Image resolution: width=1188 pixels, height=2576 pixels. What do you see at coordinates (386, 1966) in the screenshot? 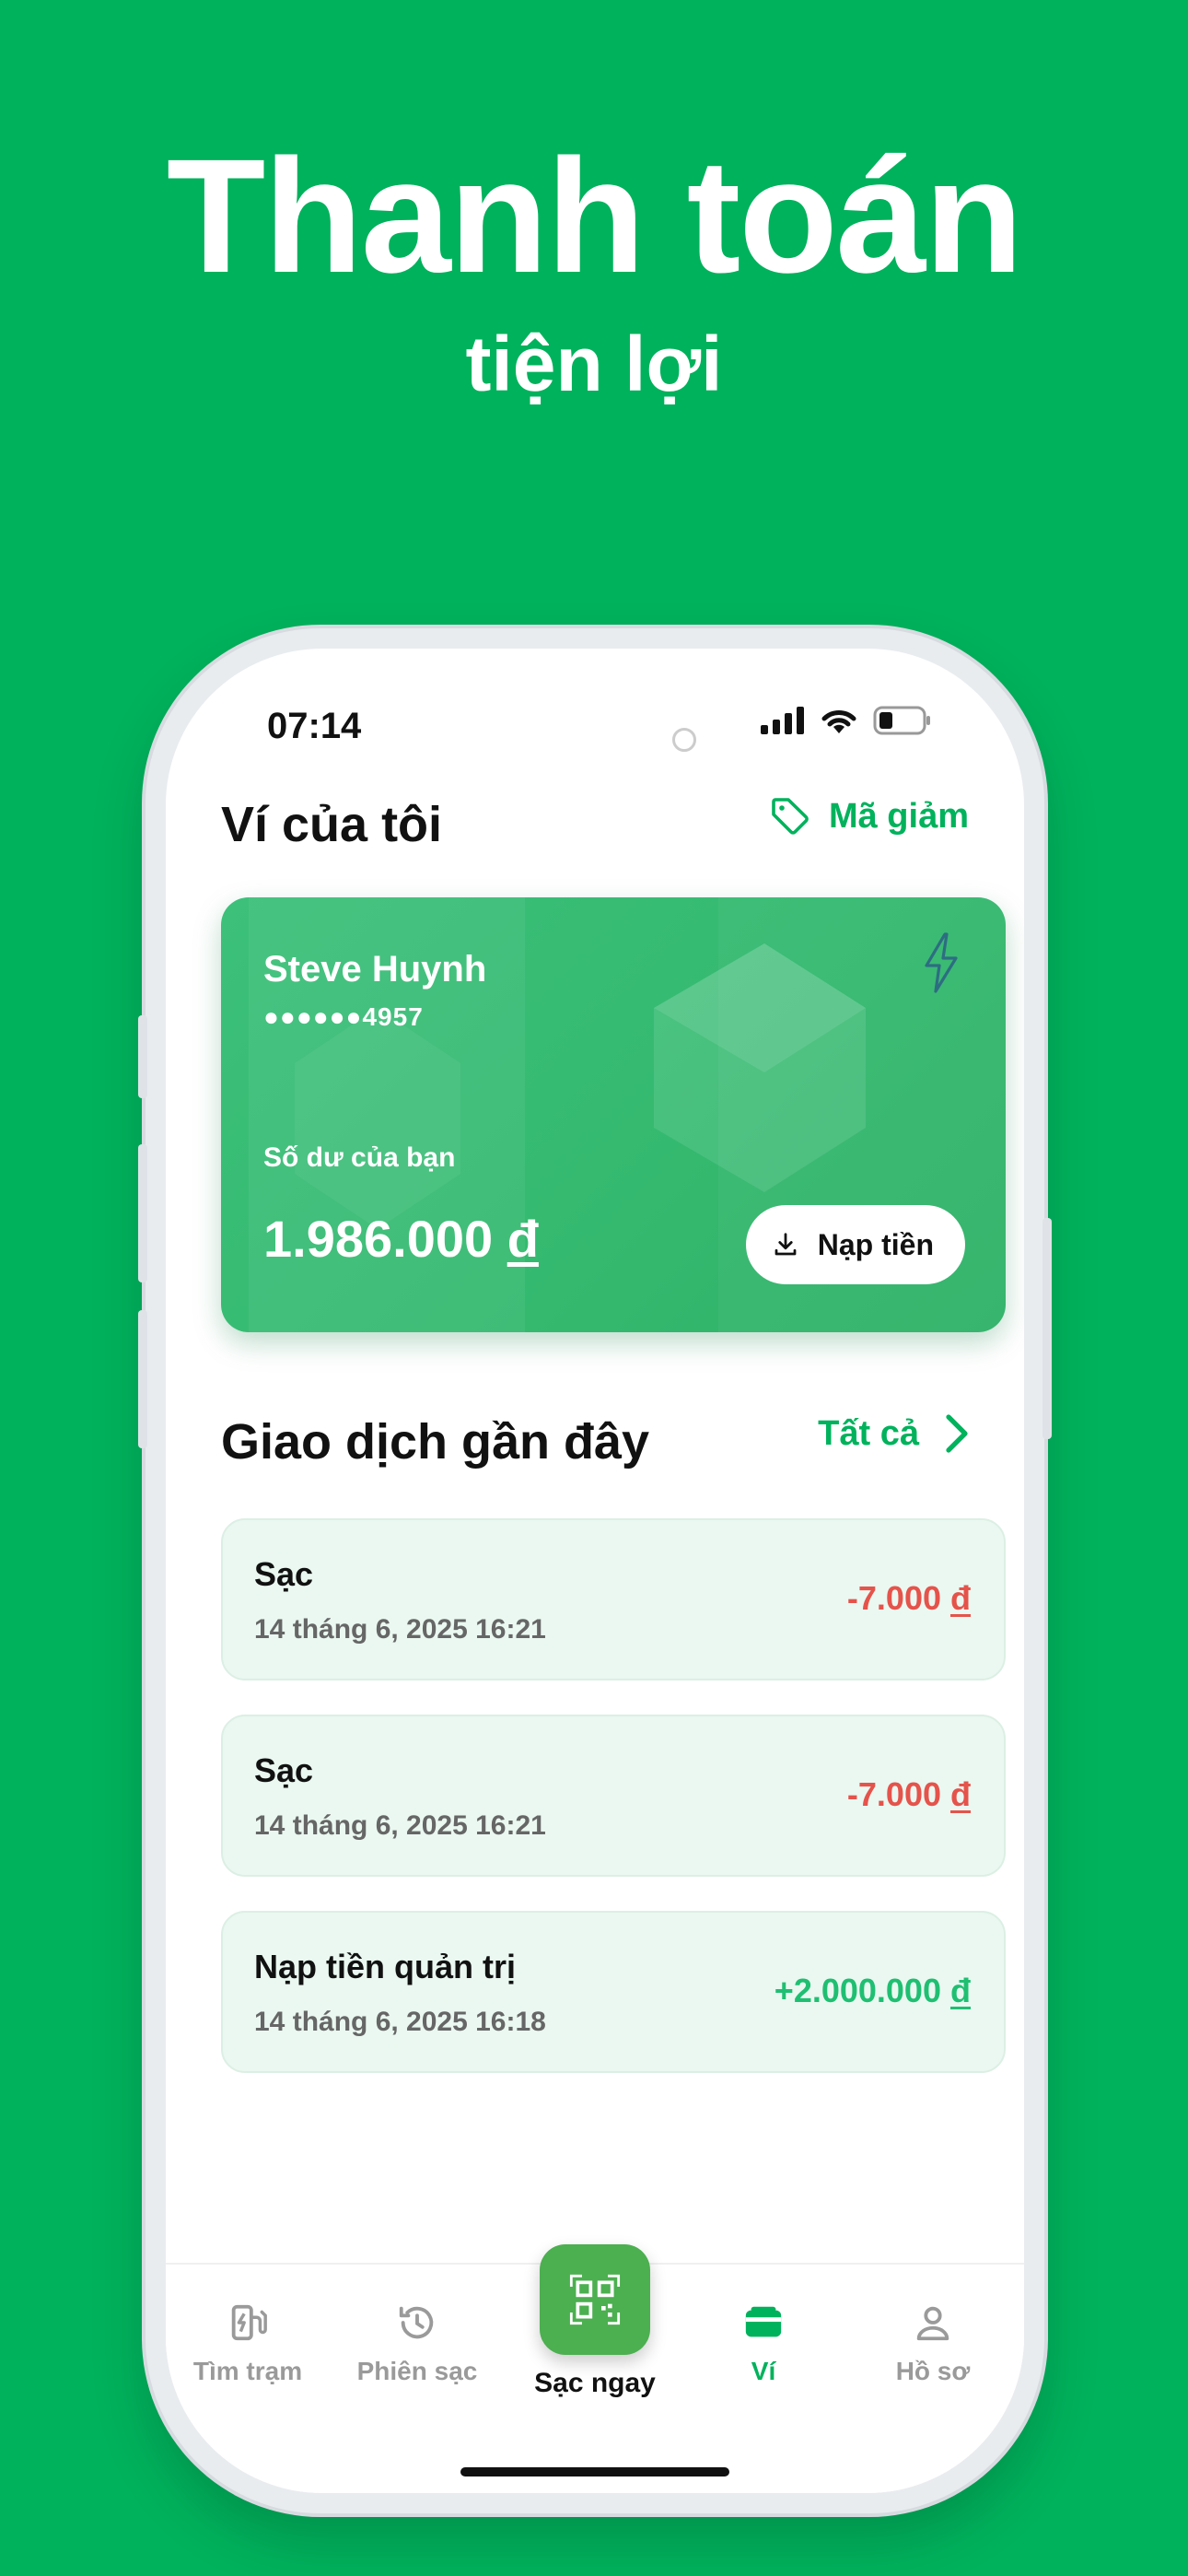
I see `transaction-title: Nạp tiền quản trị` at bounding box center [386, 1966].